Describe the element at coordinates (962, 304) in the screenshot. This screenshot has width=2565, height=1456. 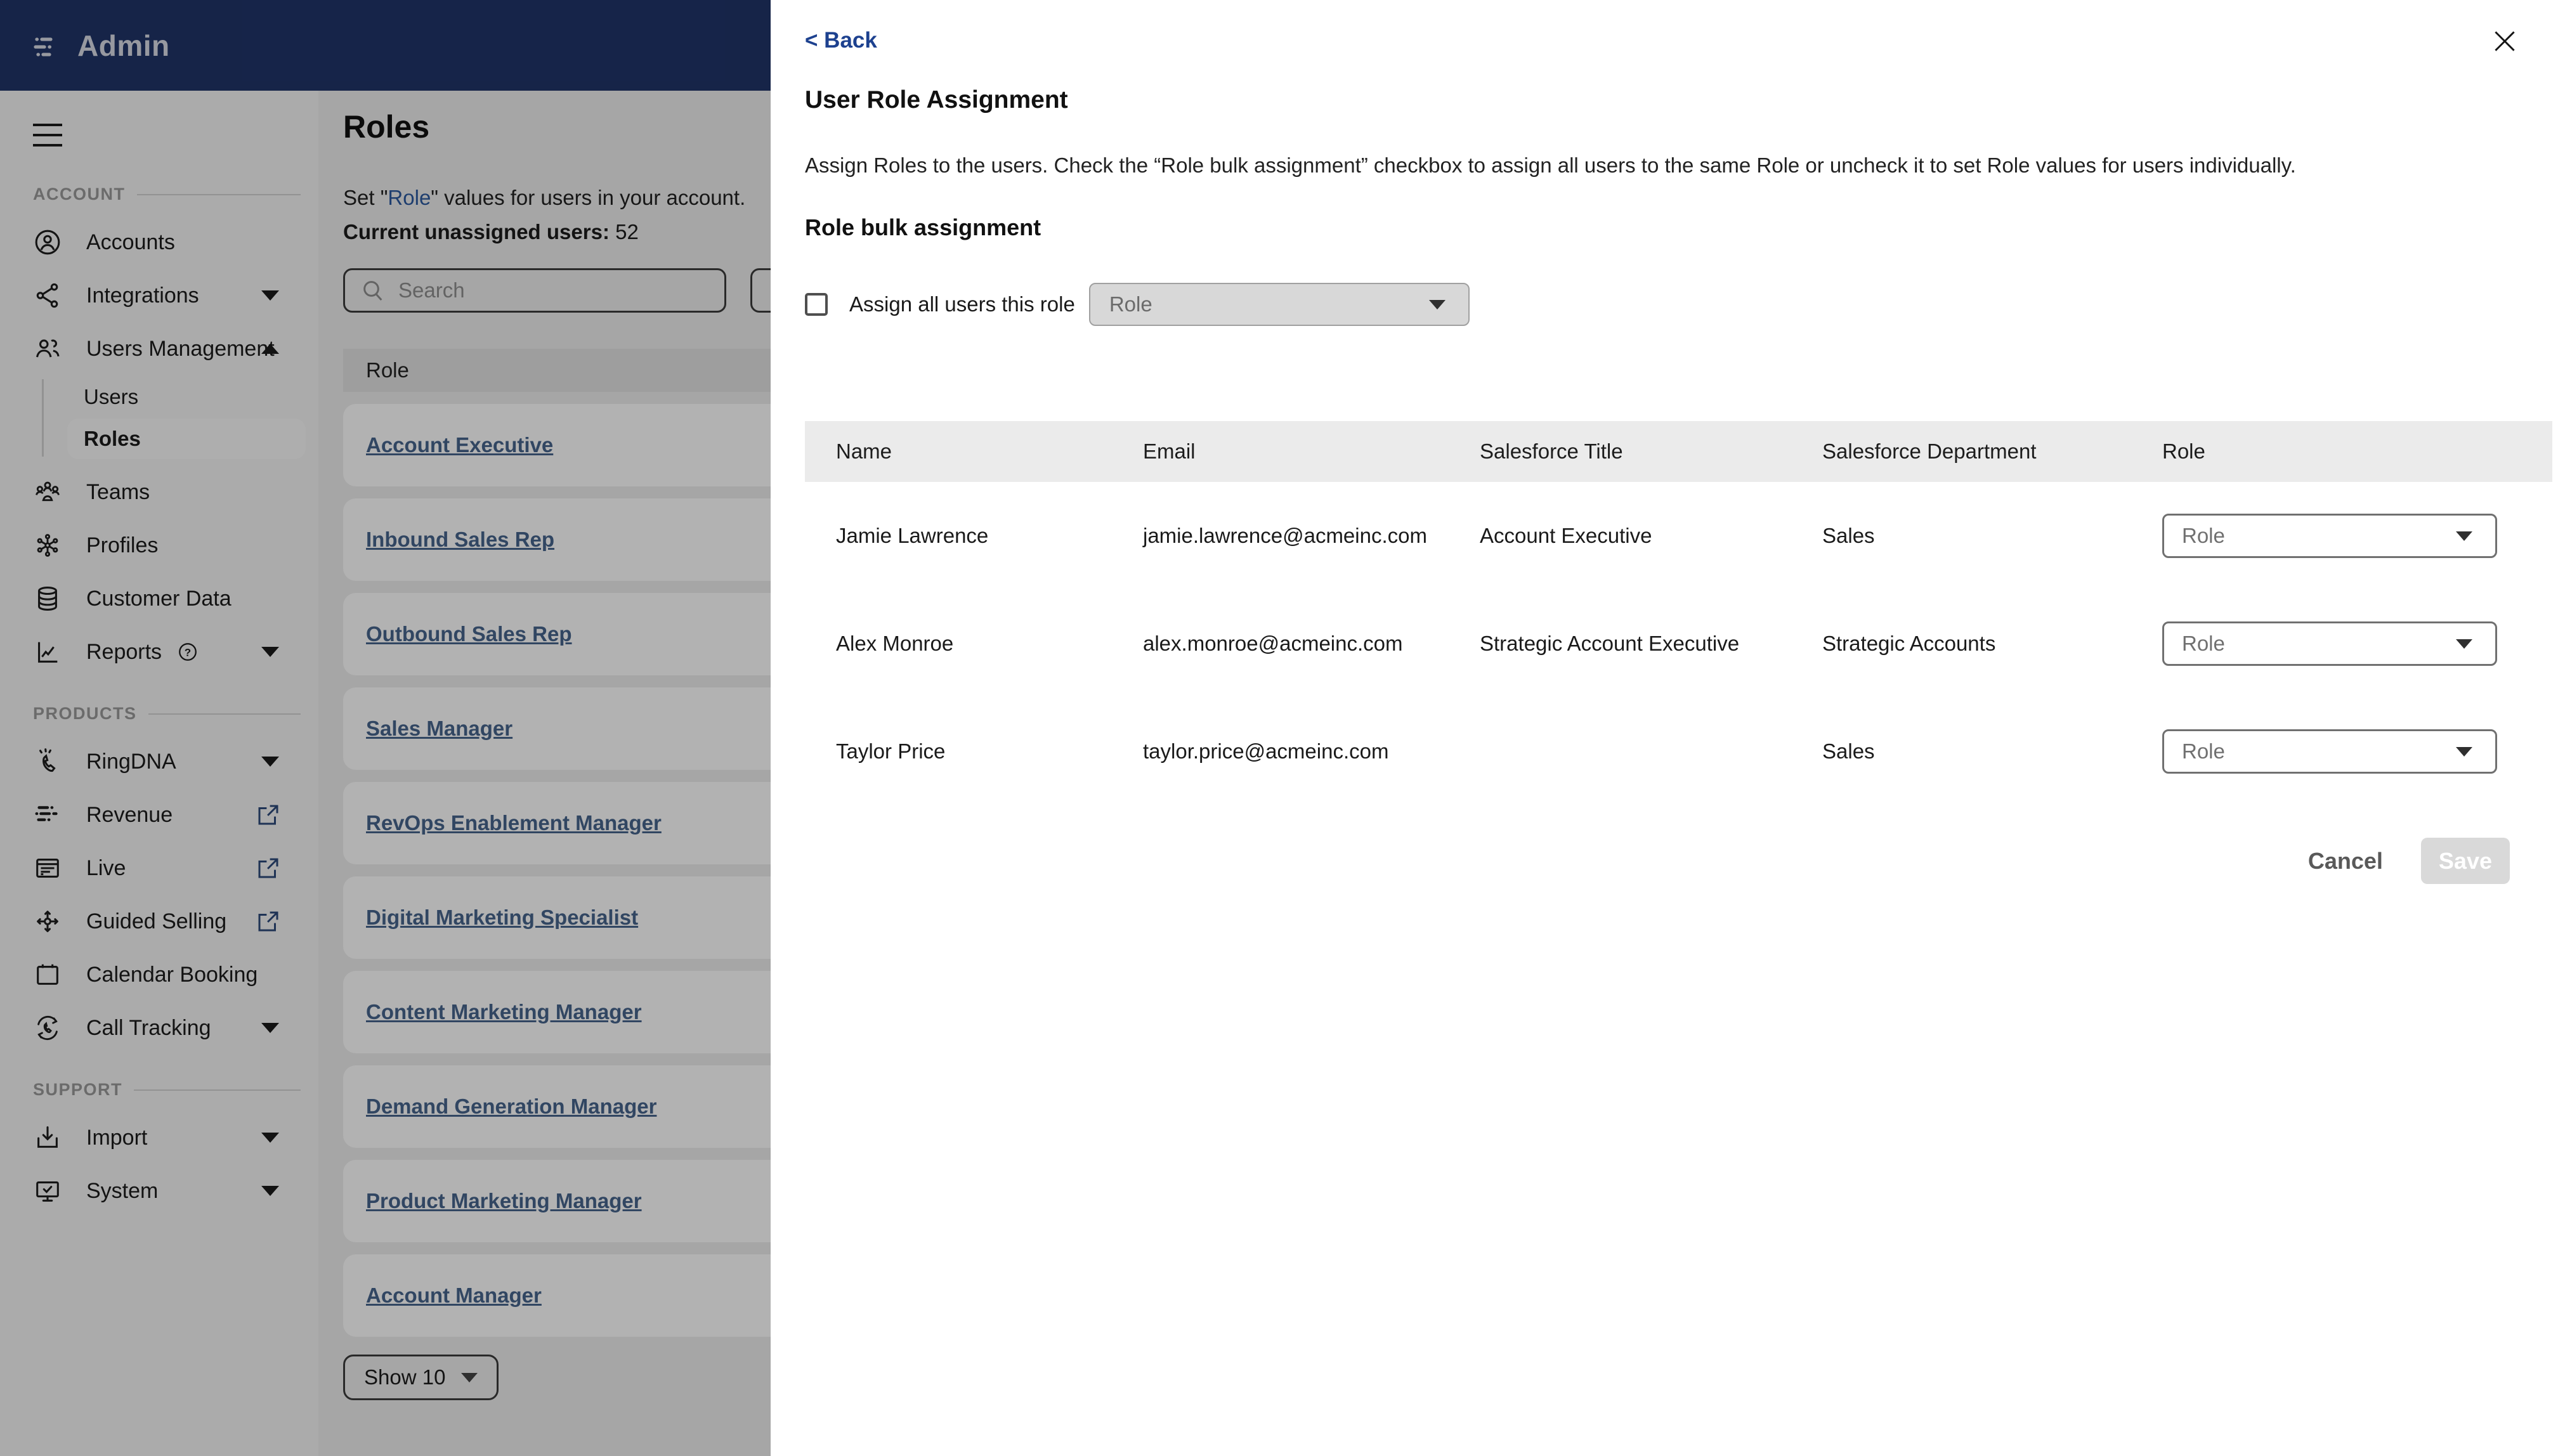
I see `bulk-checkbox-label: Assign all users this role` at that location.